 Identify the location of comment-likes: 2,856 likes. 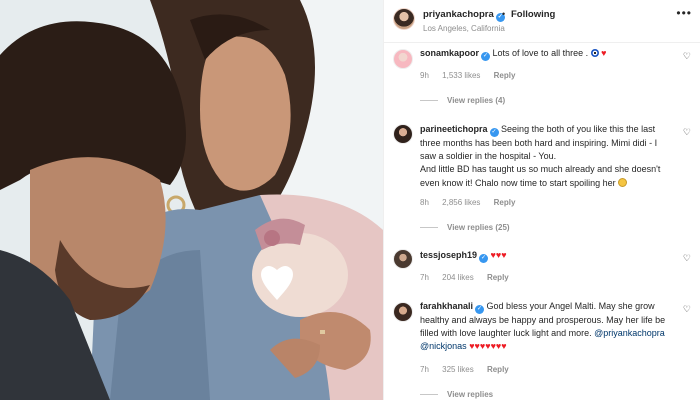
(461, 202).